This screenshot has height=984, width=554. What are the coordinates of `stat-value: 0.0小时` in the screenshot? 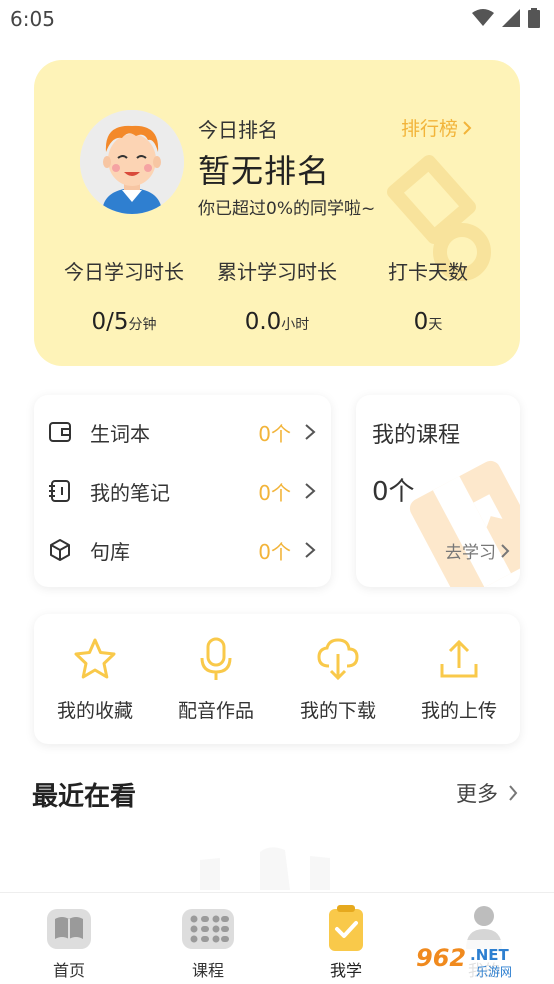 It's located at (277, 322).